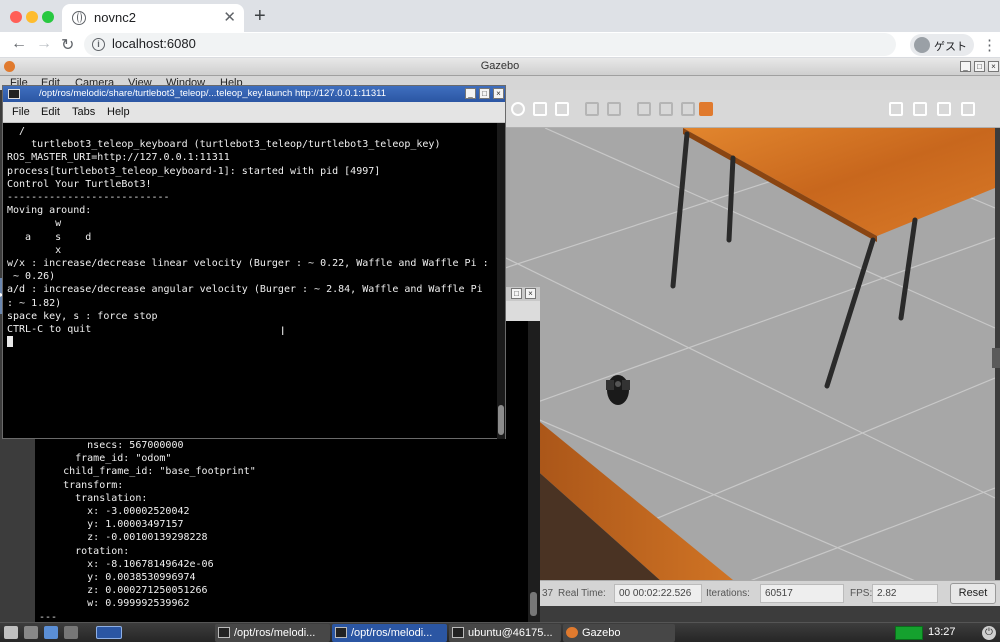  What do you see at coordinates (500, 67) in the screenshot?
I see `gazebo-titlebar: Gazebo _ □ ×` at bounding box center [500, 67].